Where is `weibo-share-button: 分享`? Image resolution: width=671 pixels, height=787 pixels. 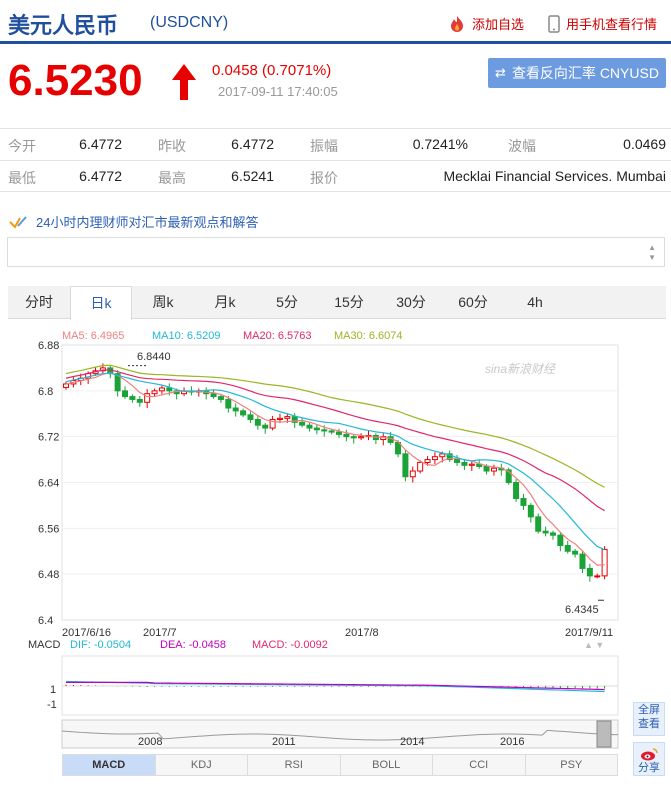 weibo-share-button: 分享 is located at coordinates (649, 759).